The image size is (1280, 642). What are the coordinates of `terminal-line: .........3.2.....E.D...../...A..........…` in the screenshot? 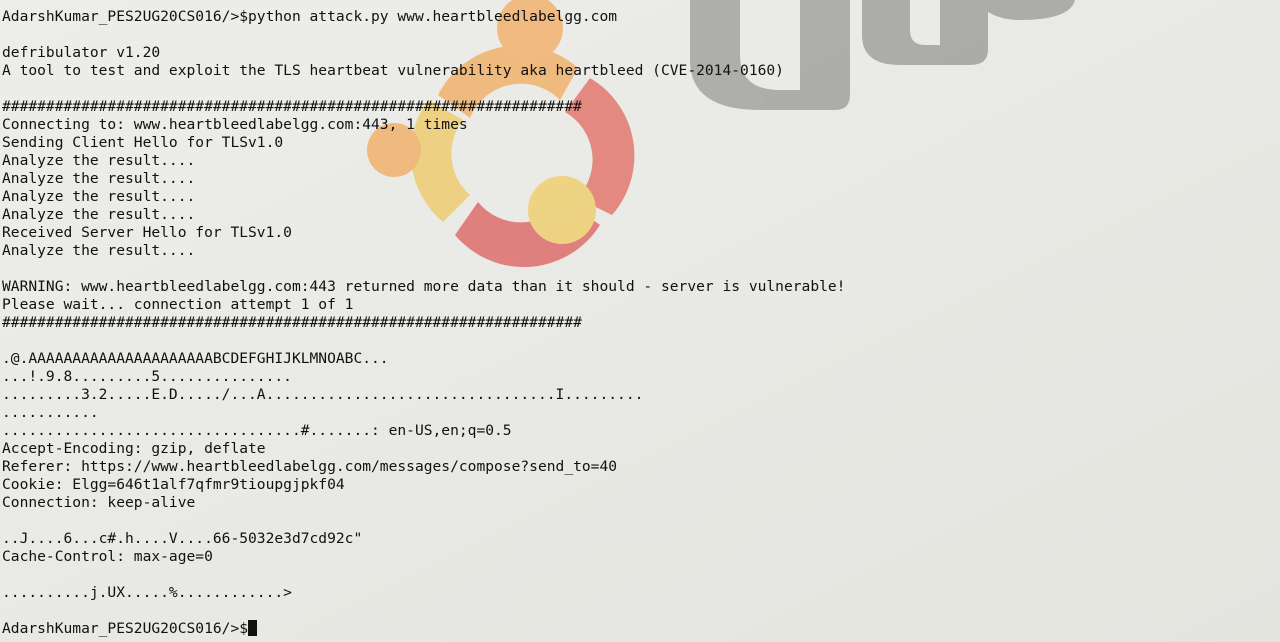 It's located at (323, 394).